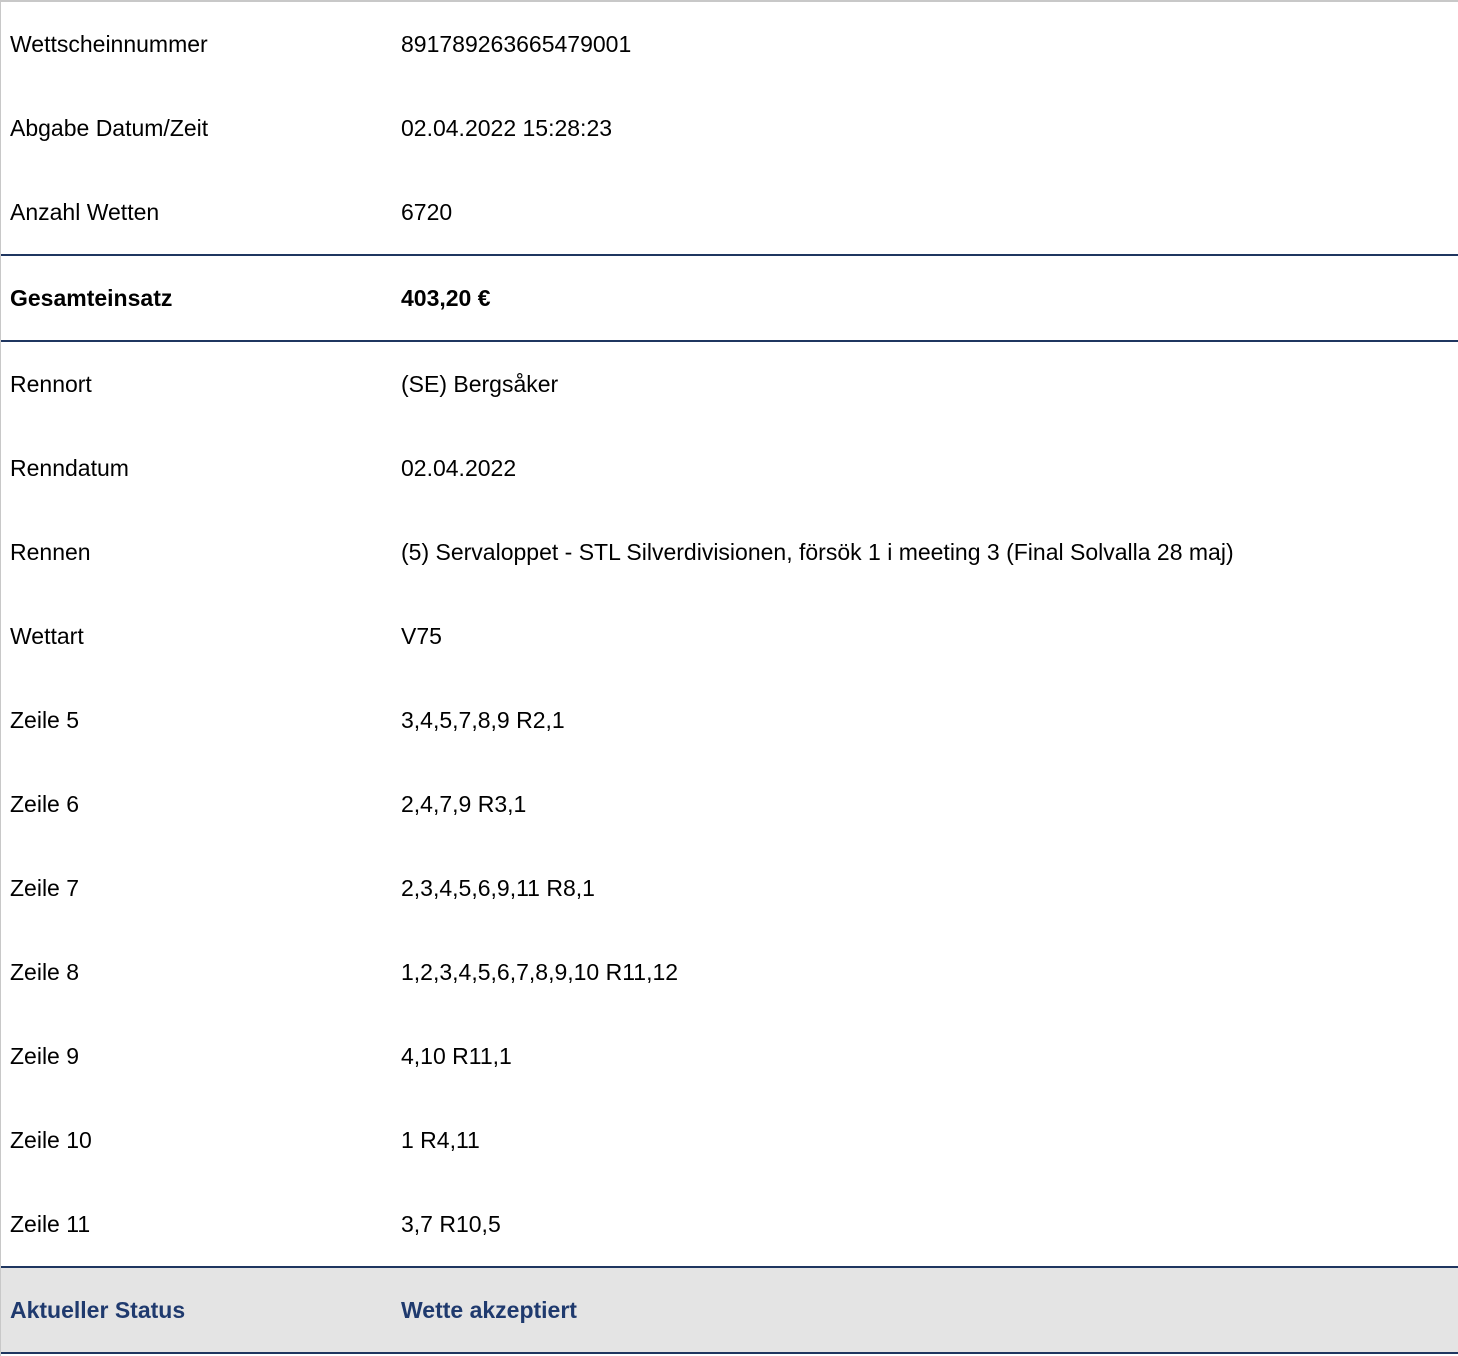  Describe the element at coordinates (729, 468) in the screenshot. I see `race-row-date: Renndatum 02.04.2022` at that location.